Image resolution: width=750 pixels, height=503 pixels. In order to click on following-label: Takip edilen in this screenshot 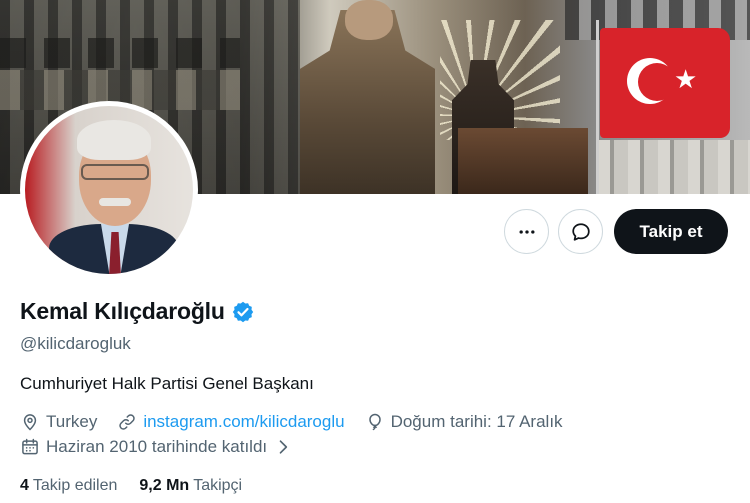, I will do `click(75, 485)`.